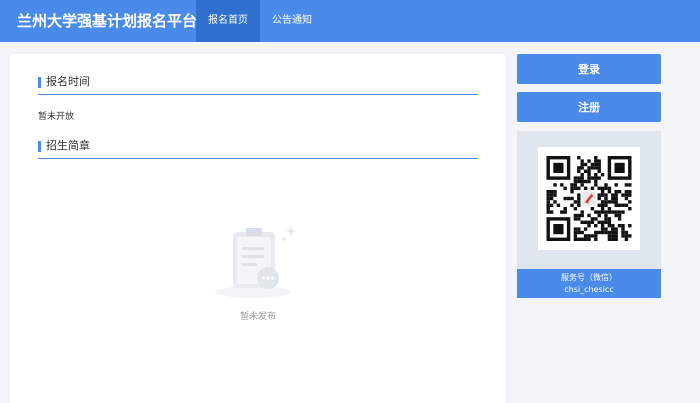  Describe the element at coordinates (107, 21) in the screenshot. I see `site-title: 兰州大学强基计划报名平台` at that location.